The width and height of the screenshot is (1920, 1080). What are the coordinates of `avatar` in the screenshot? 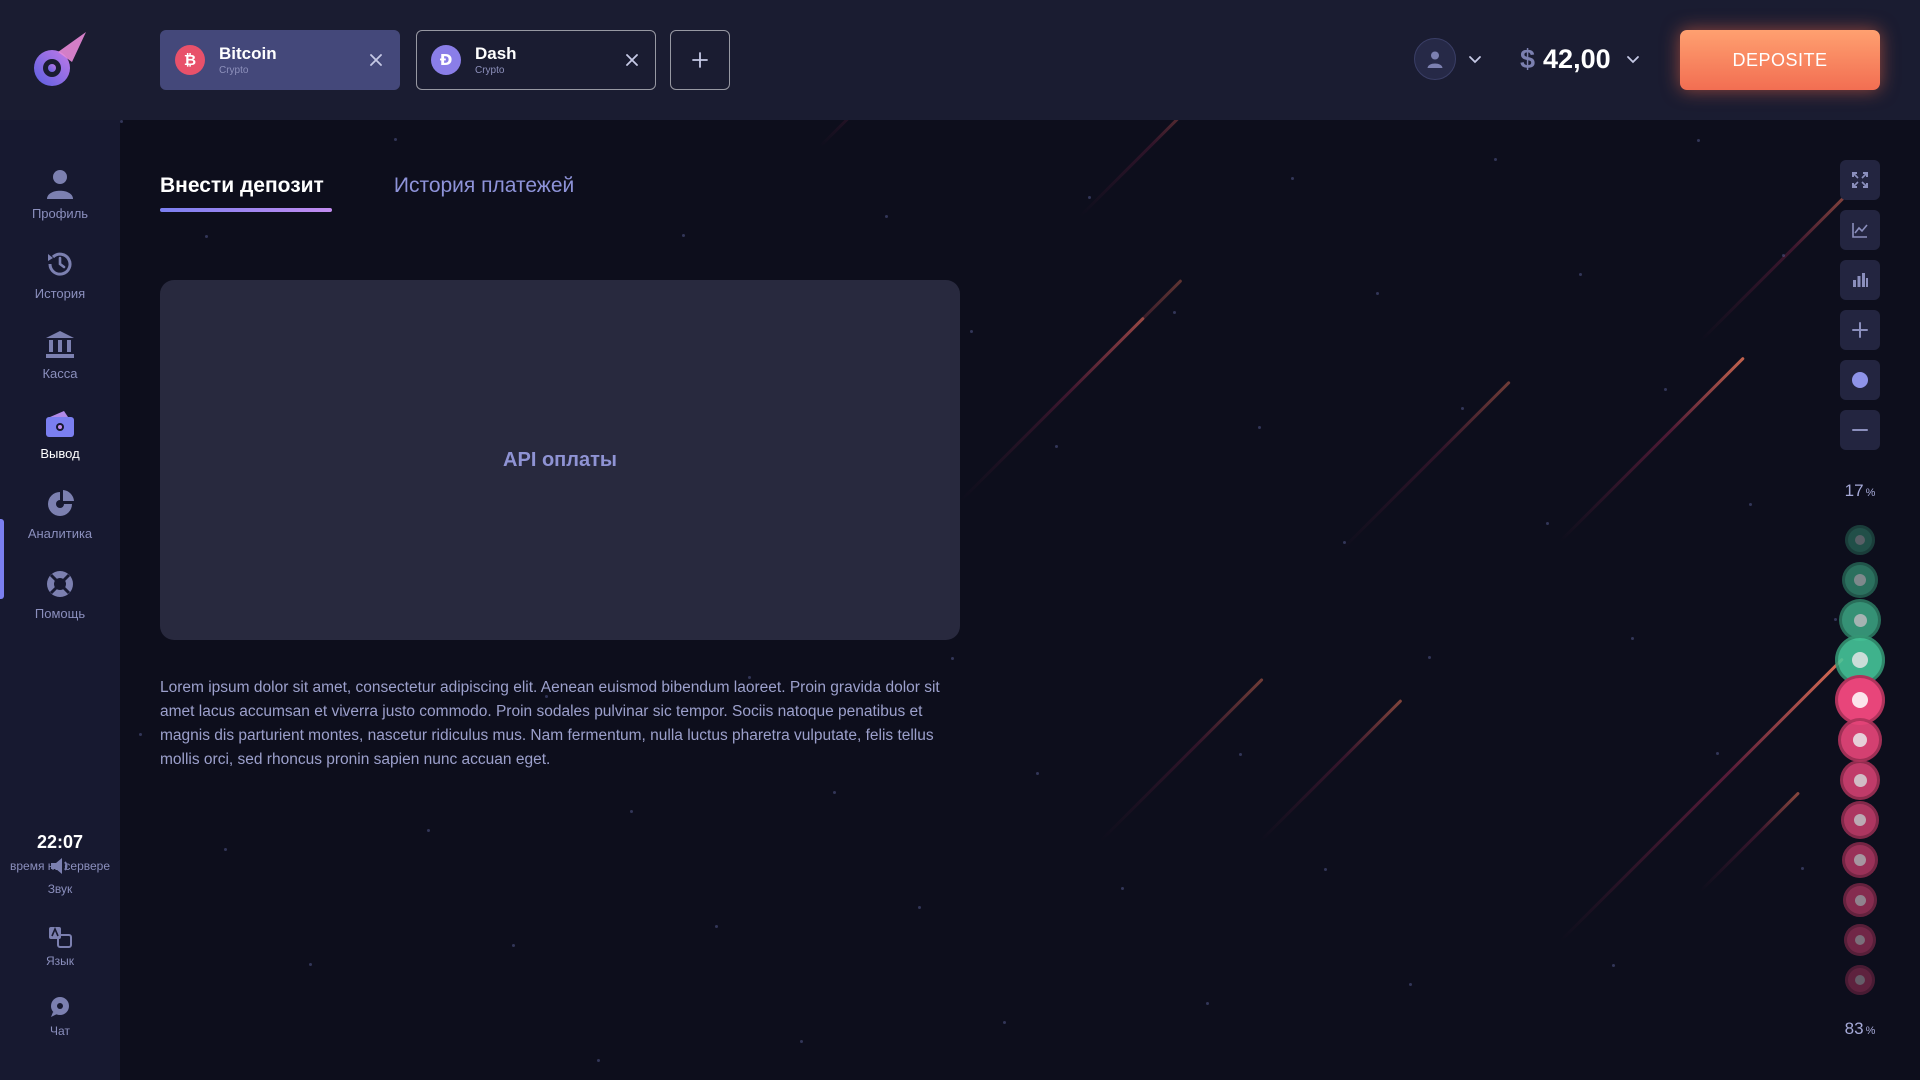 It's located at (1435, 59).